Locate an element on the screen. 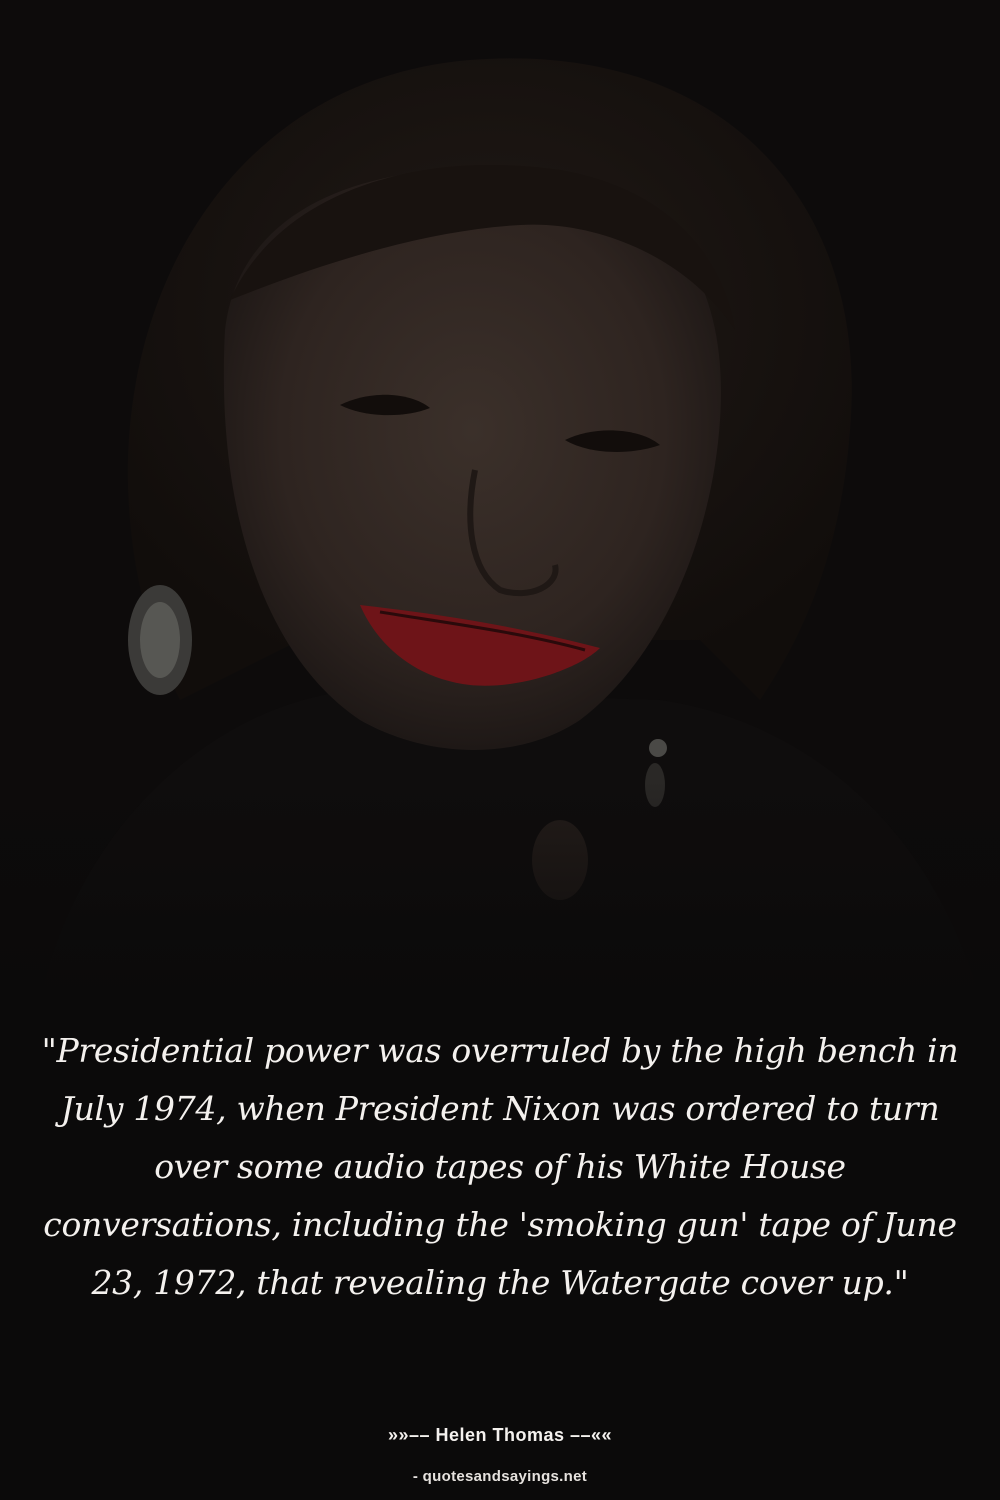  source-credit: - quotesandsayings.net is located at coordinates (500, 1476).